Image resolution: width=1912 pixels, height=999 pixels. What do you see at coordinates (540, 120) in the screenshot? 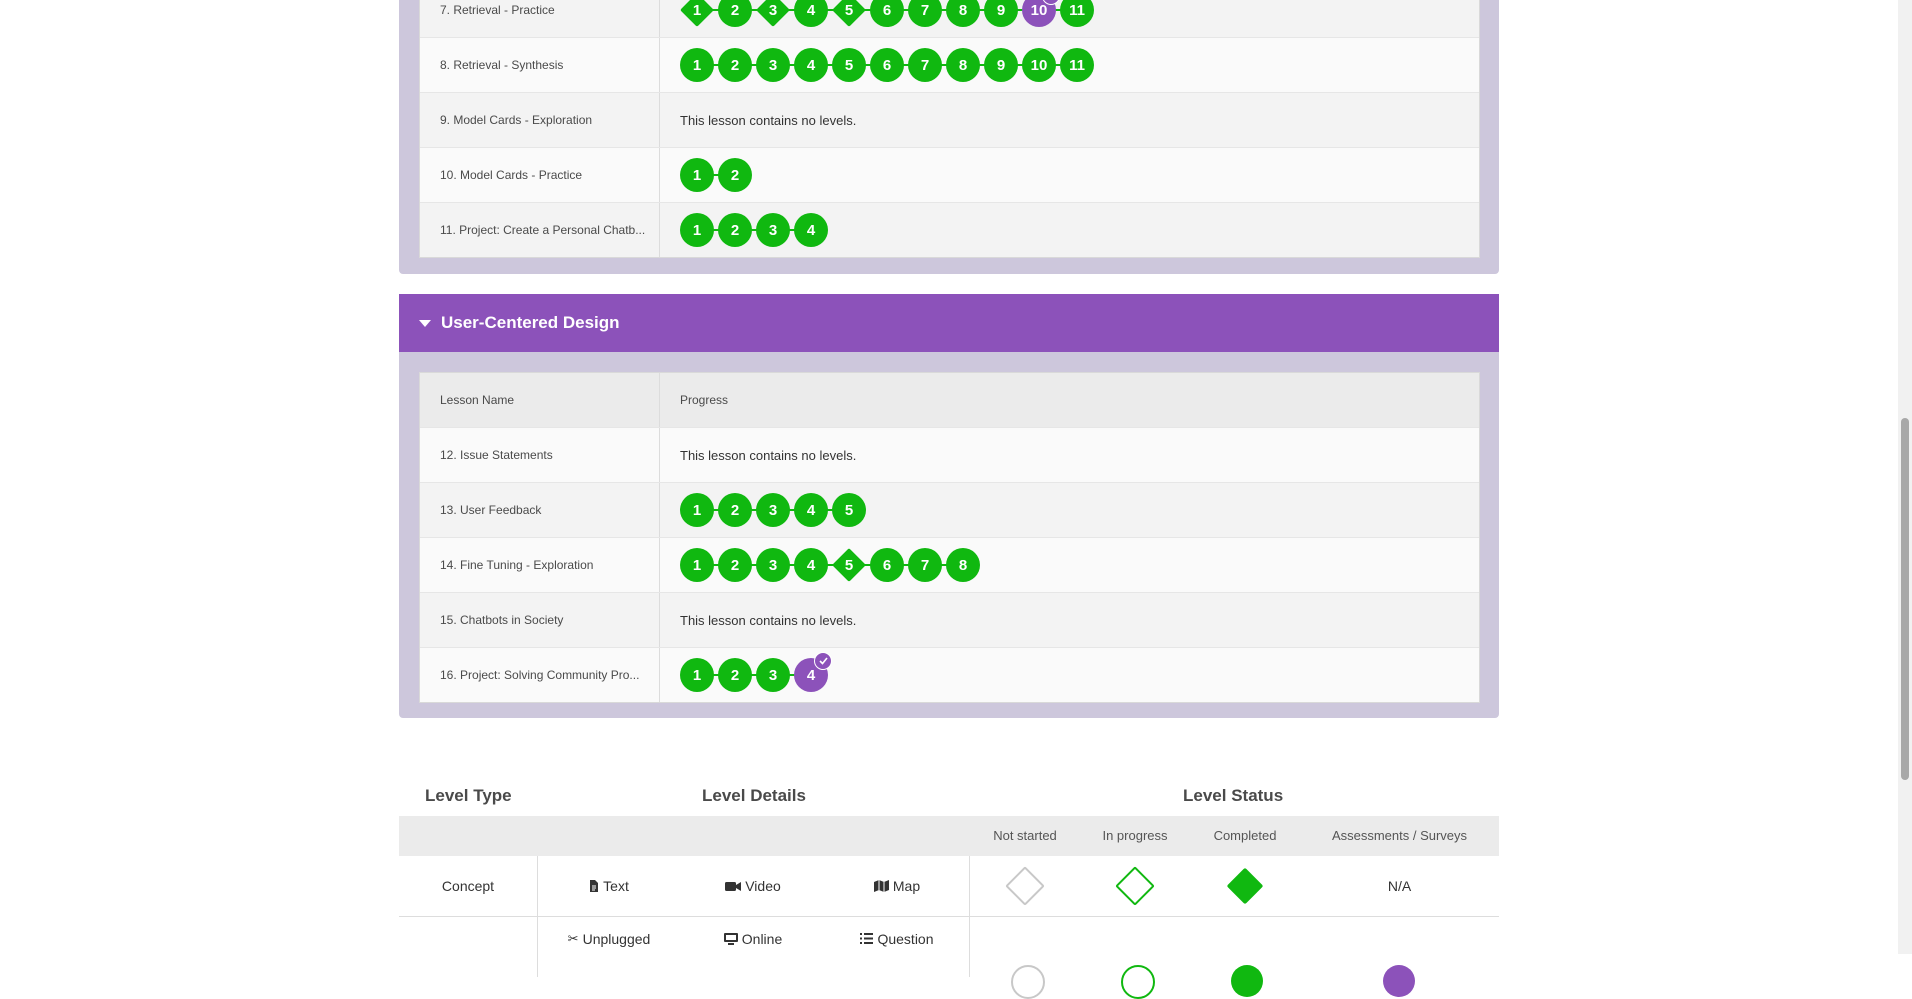
I see `lesson-name-link: 9. Model Cards - Exploration` at bounding box center [540, 120].